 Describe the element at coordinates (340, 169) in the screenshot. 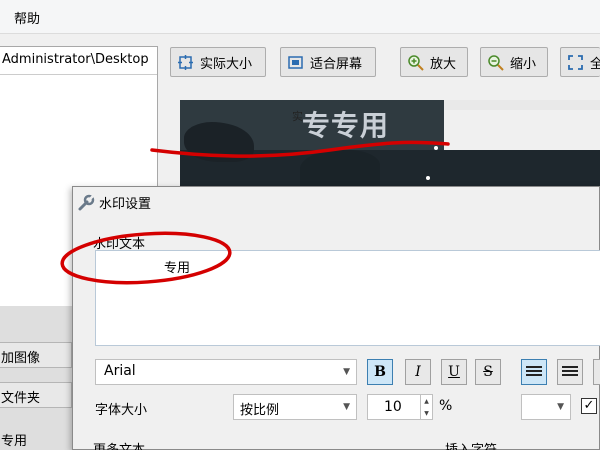

I see `preview-tree-shape` at that location.